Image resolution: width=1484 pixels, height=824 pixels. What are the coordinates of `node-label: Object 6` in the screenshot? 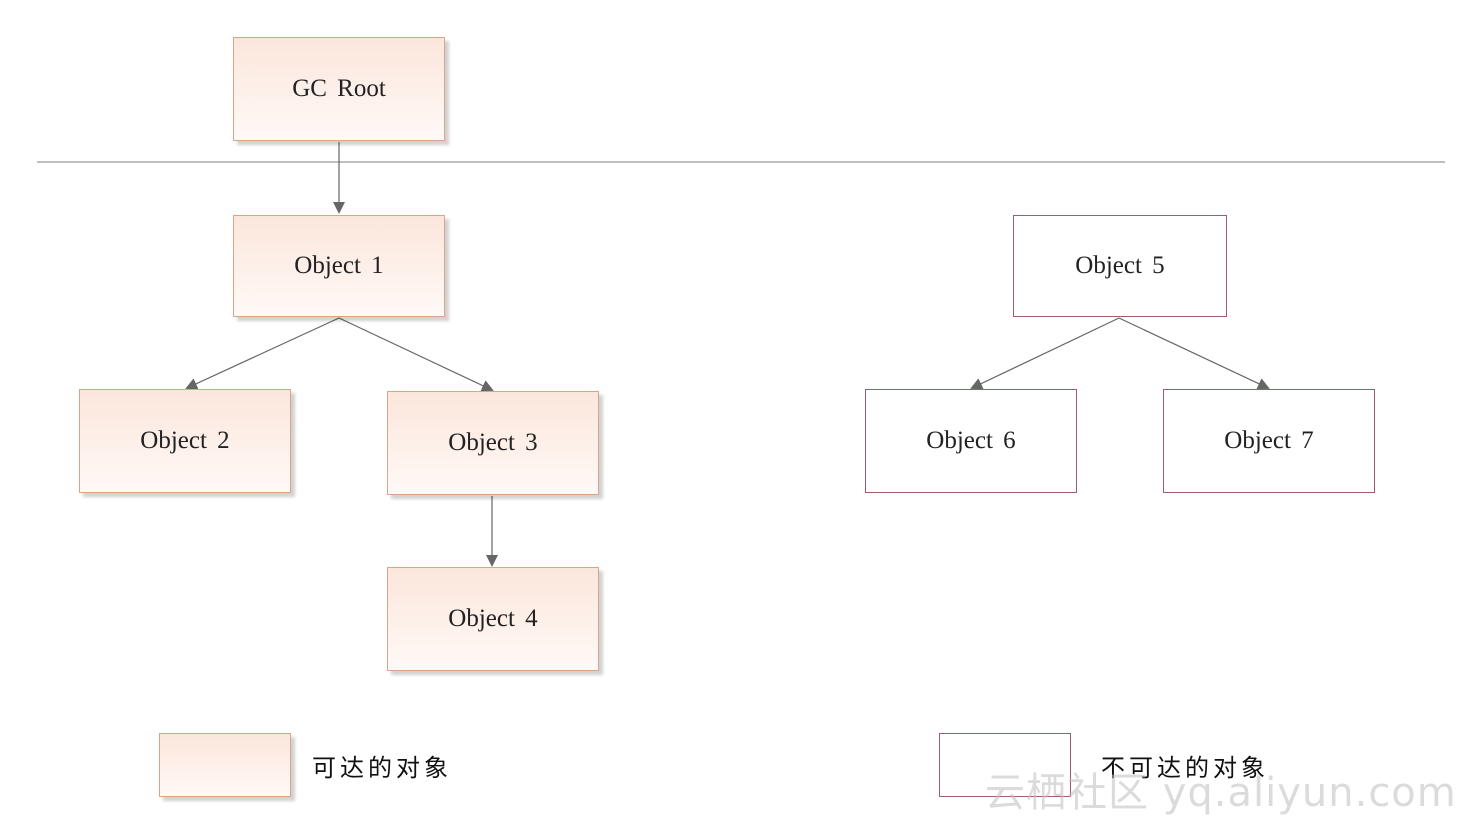 It's located at (971, 440).